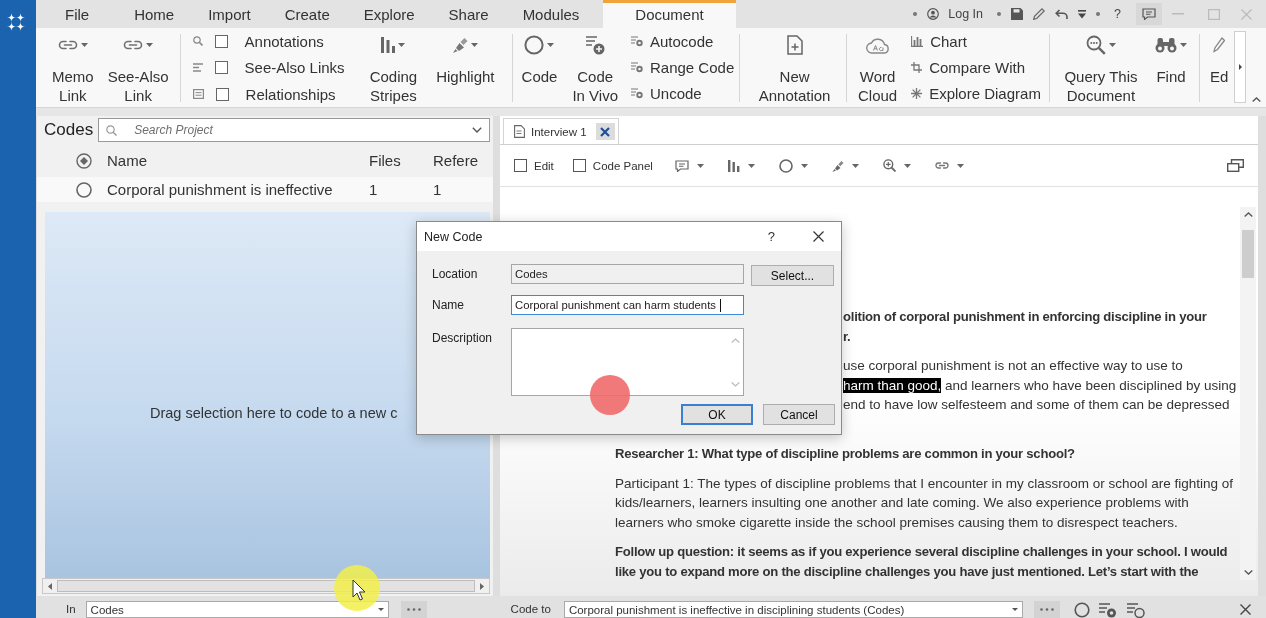  What do you see at coordinates (238, 160) in the screenshot?
I see `column-header: Name` at bounding box center [238, 160].